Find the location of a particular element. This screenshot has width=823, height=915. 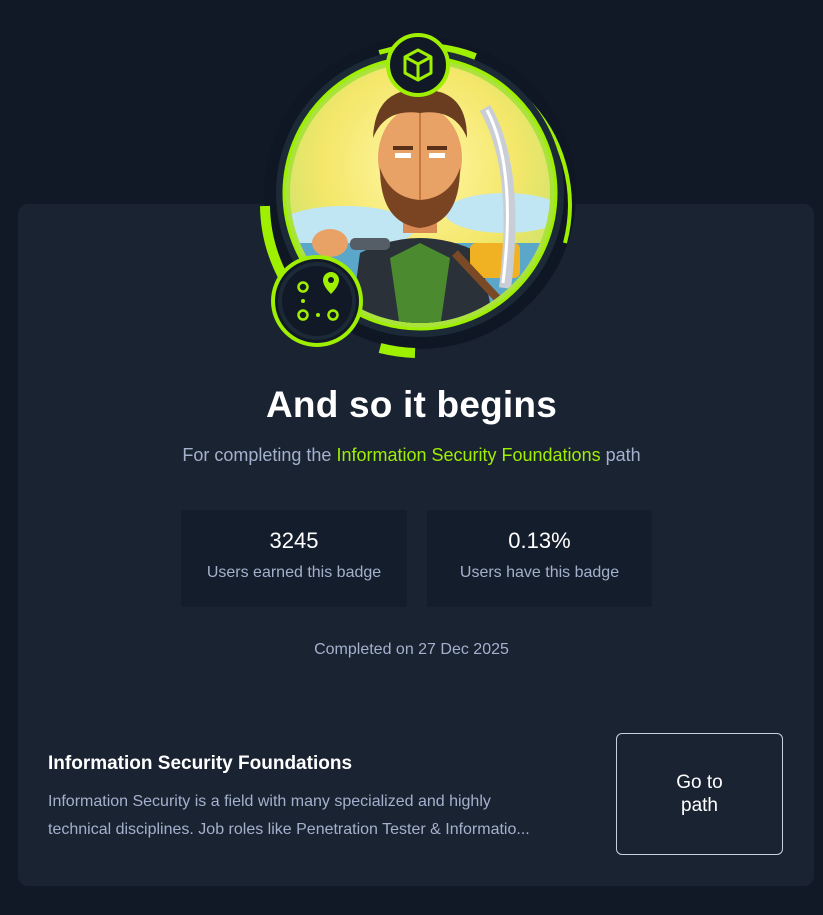

badge-image is located at coordinates (420, 193).